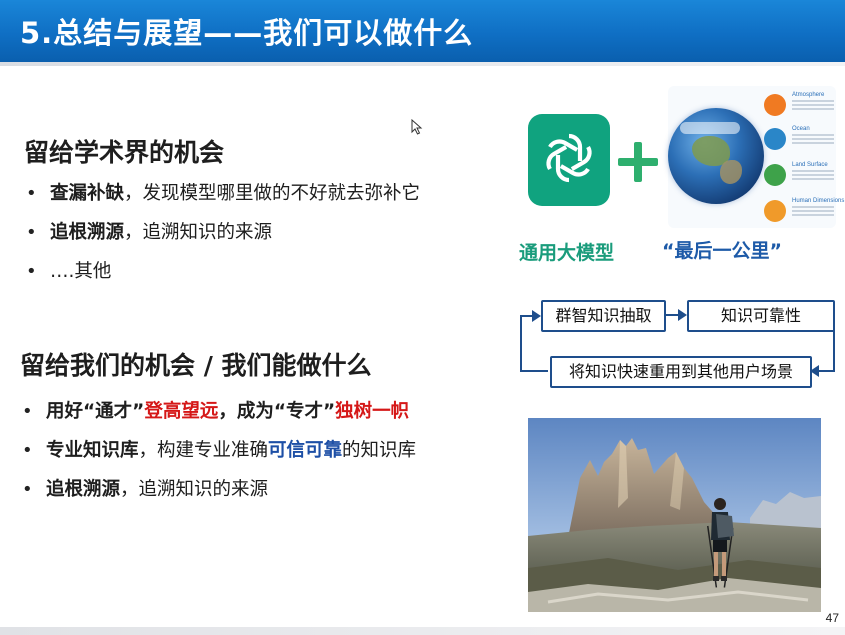 Image resolution: width=845 pixels, height=635 pixels. Describe the element at coordinates (417, 127) in the screenshot. I see `mouse-cursor-icon` at that location.